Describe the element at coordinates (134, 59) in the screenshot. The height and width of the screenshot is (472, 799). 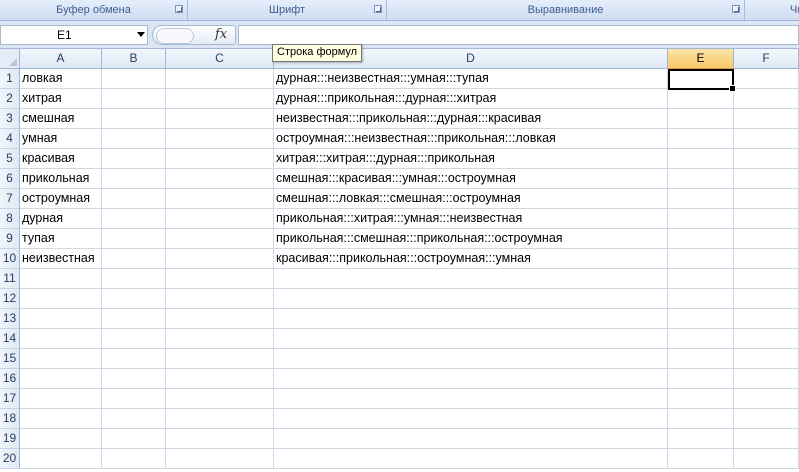
I see `column-header-b: B` at that location.